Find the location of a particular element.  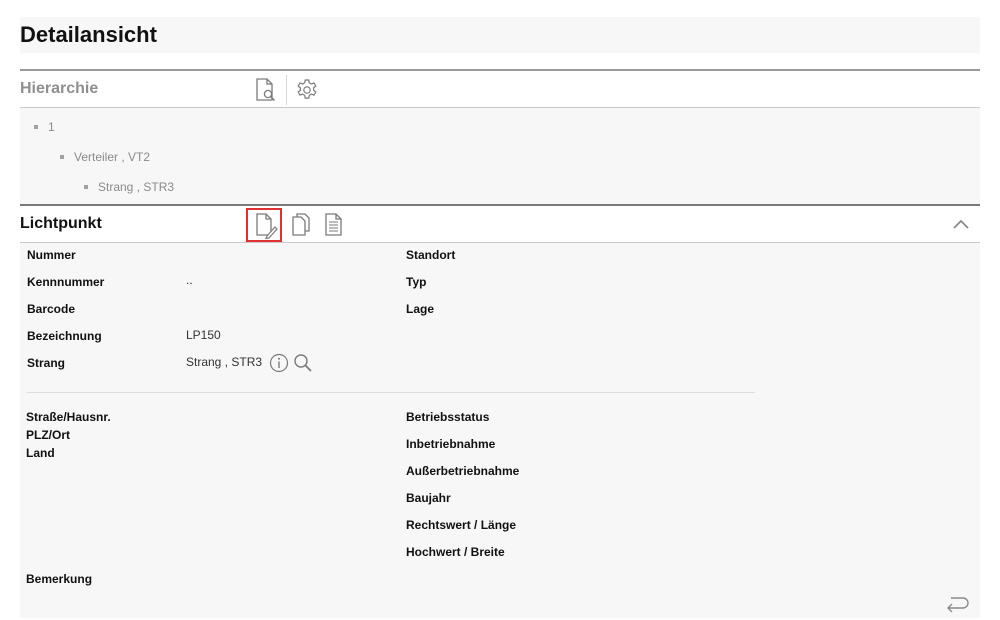

field-label-bemerkung: Bemerkung is located at coordinates (59, 579).